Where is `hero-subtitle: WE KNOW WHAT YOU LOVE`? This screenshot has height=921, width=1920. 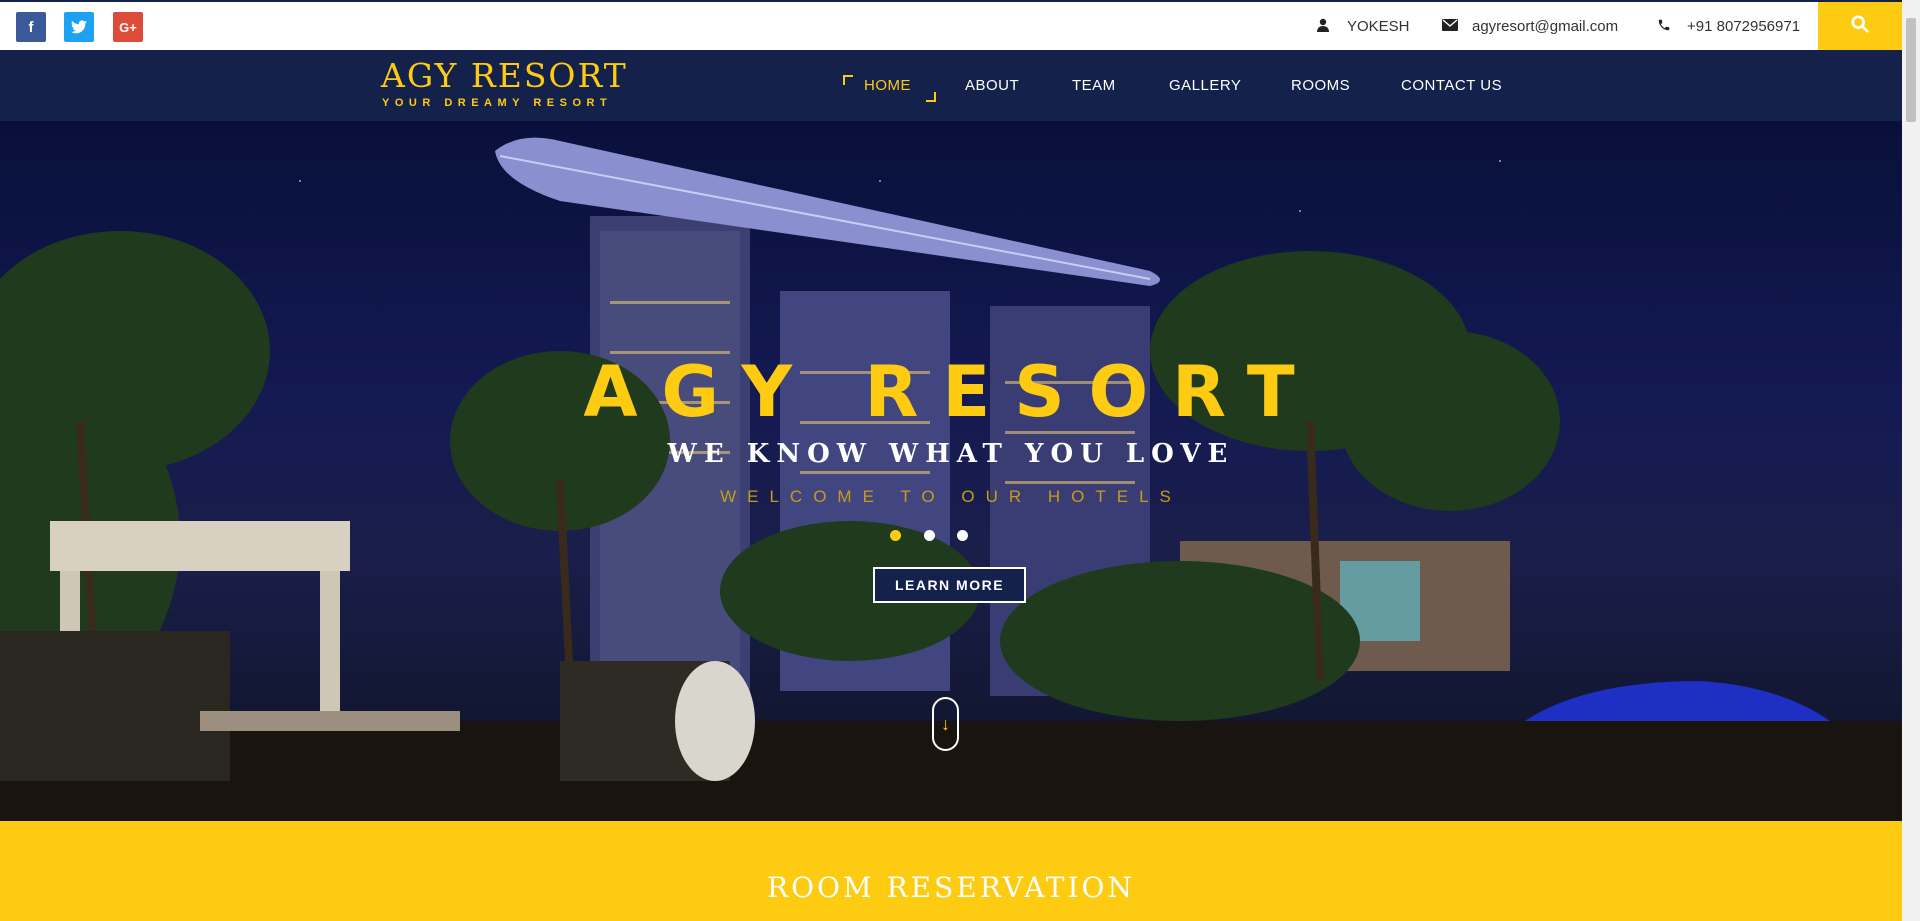
hero-subtitle: WE KNOW WHAT YOU LOVE is located at coordinates (951, 454).